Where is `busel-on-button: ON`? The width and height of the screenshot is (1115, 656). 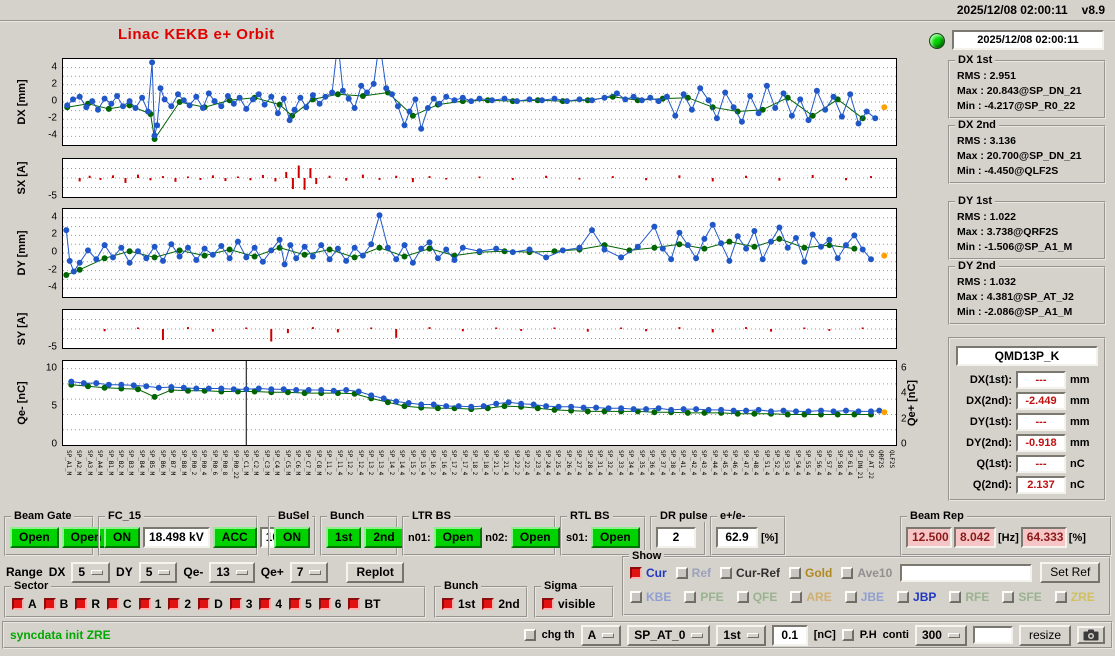 busel-on-button: ON is located at coordinates (292, 537).